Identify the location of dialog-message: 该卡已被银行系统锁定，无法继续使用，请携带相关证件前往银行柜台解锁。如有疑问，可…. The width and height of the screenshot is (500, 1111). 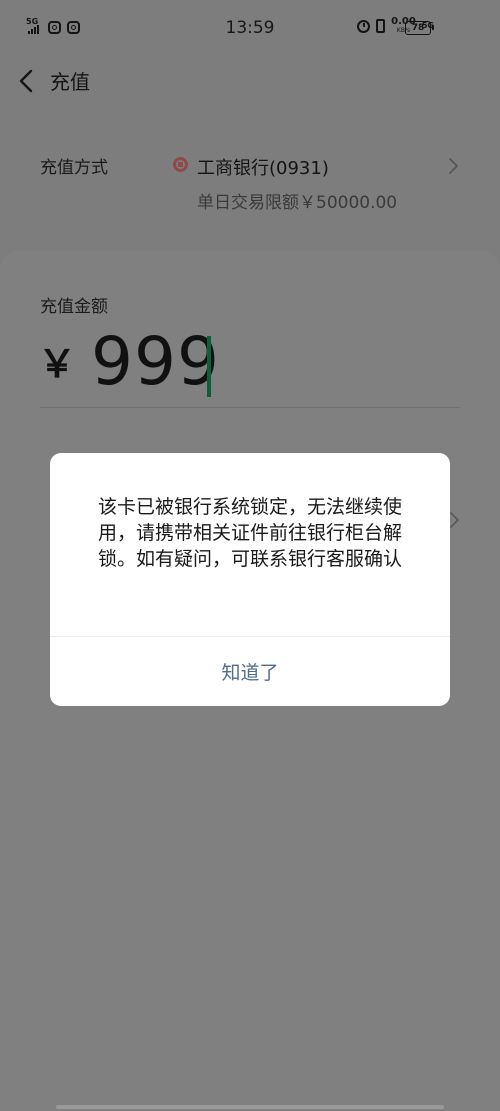
(249, 533).